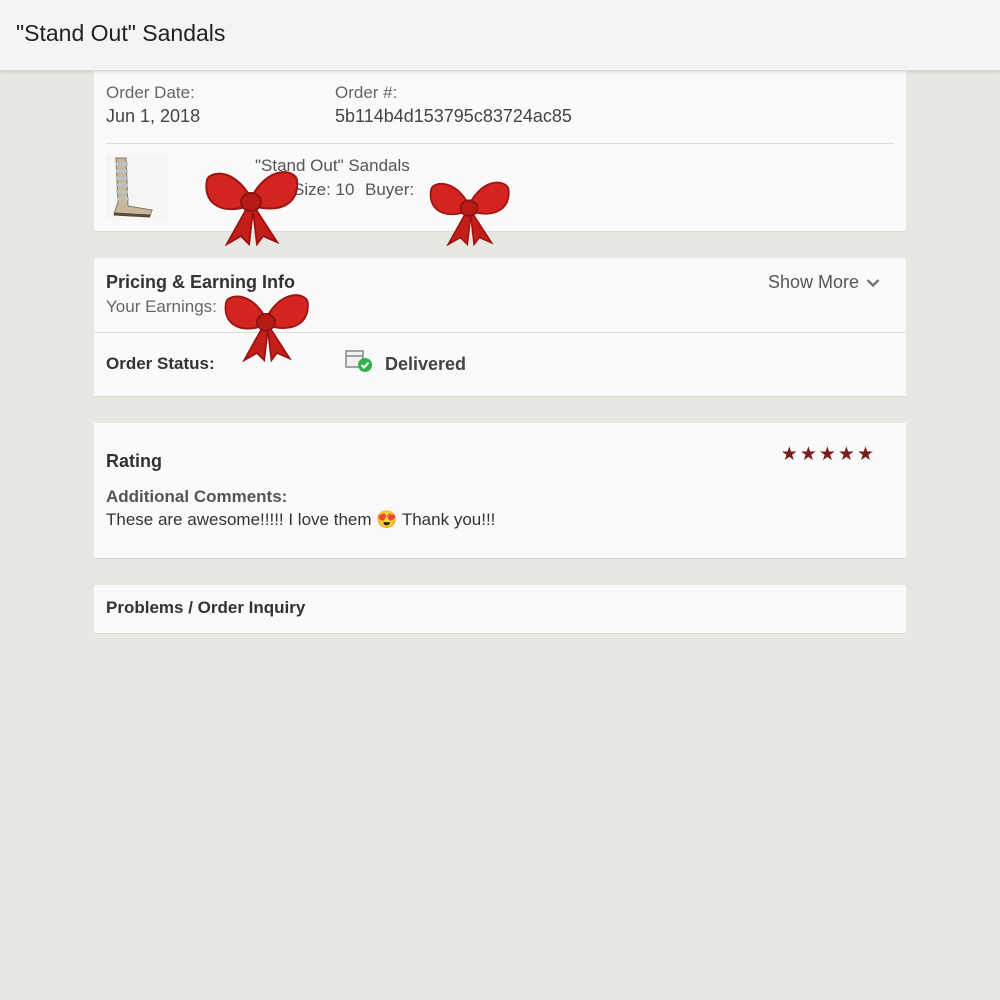 This screenshot has width=1000, height=1000. Describe the element at coordinates (197, 496) in the screenshot. I see `comments-label: Additional Comments:` at that location.